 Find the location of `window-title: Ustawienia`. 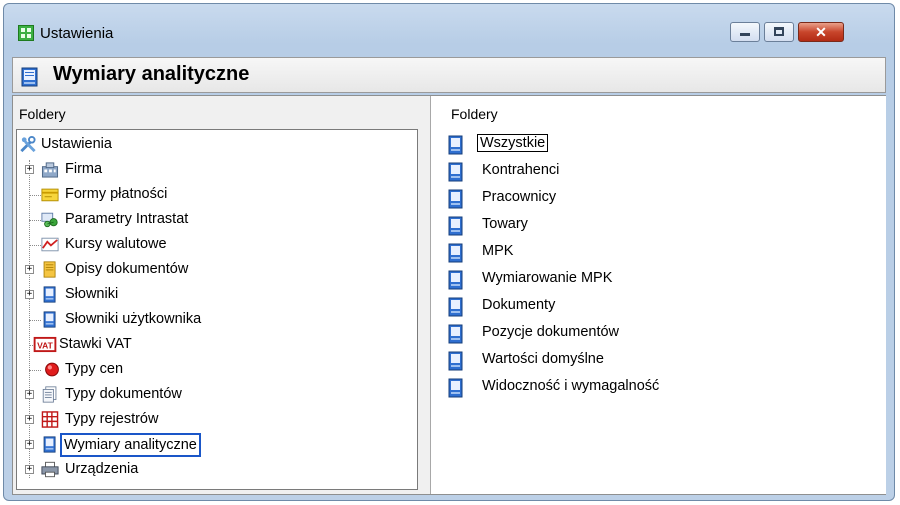

window-title: Ustawienia is located at coordinates (77, 33).